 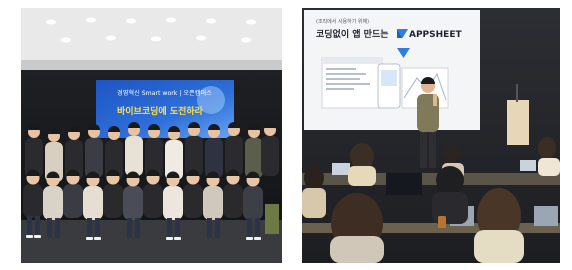 I want to click on drink-cup, so click(x=442, y=222).